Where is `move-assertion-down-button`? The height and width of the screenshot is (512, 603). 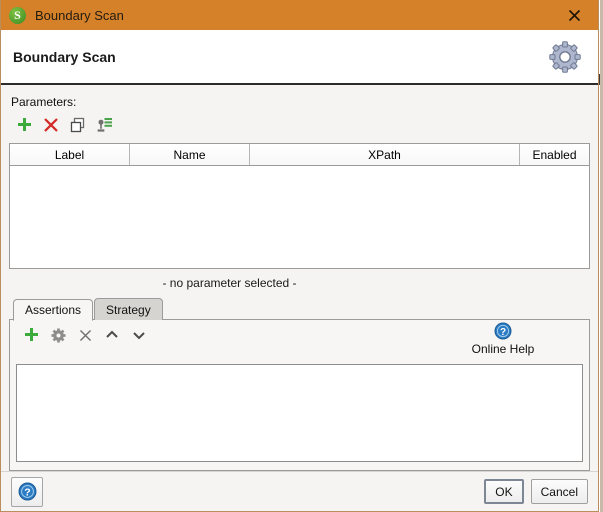 move-assertion-down-button is located at coordinates (139, 335).